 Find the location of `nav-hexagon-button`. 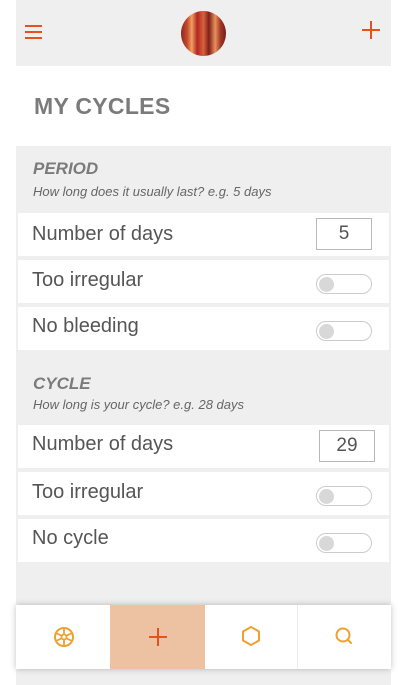

nav-hexagon-button is located at coordinates (251, 637).